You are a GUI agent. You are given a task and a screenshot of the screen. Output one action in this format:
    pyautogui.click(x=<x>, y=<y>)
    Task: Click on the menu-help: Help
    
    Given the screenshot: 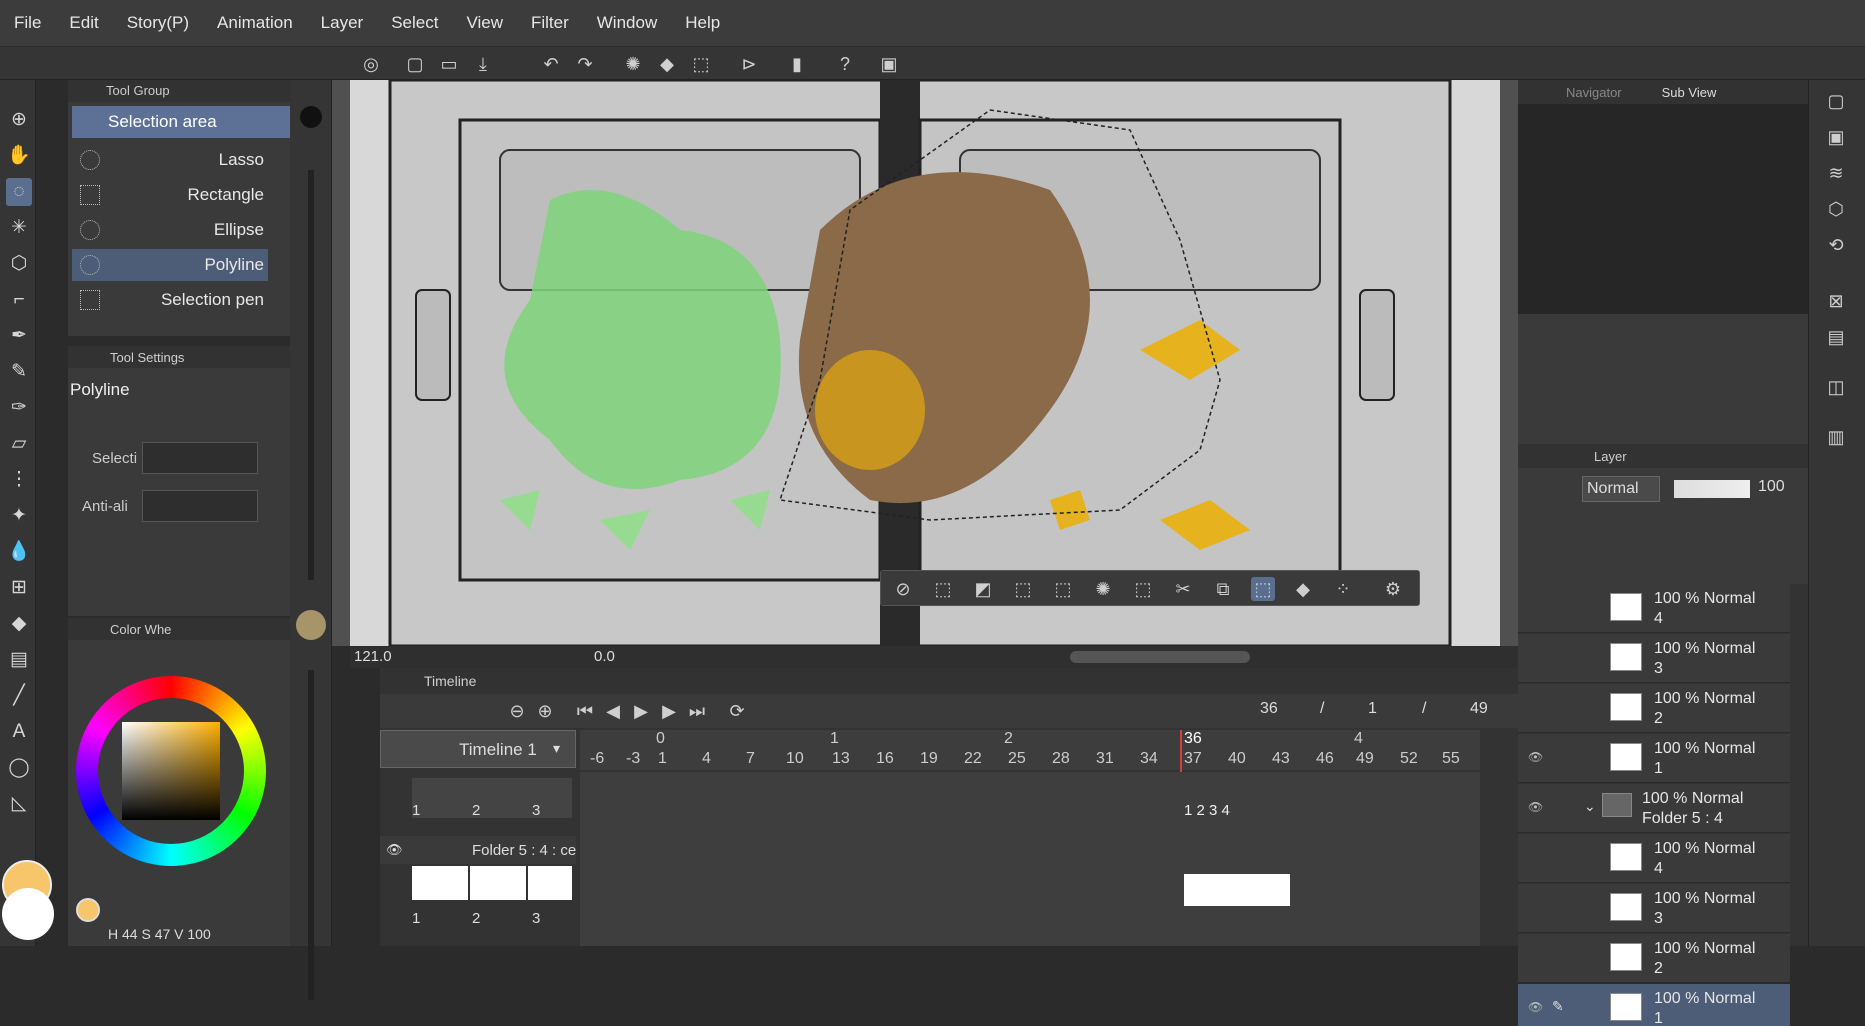 What is the action you would take?
    pyautogui.click(x=702, y=23)
    